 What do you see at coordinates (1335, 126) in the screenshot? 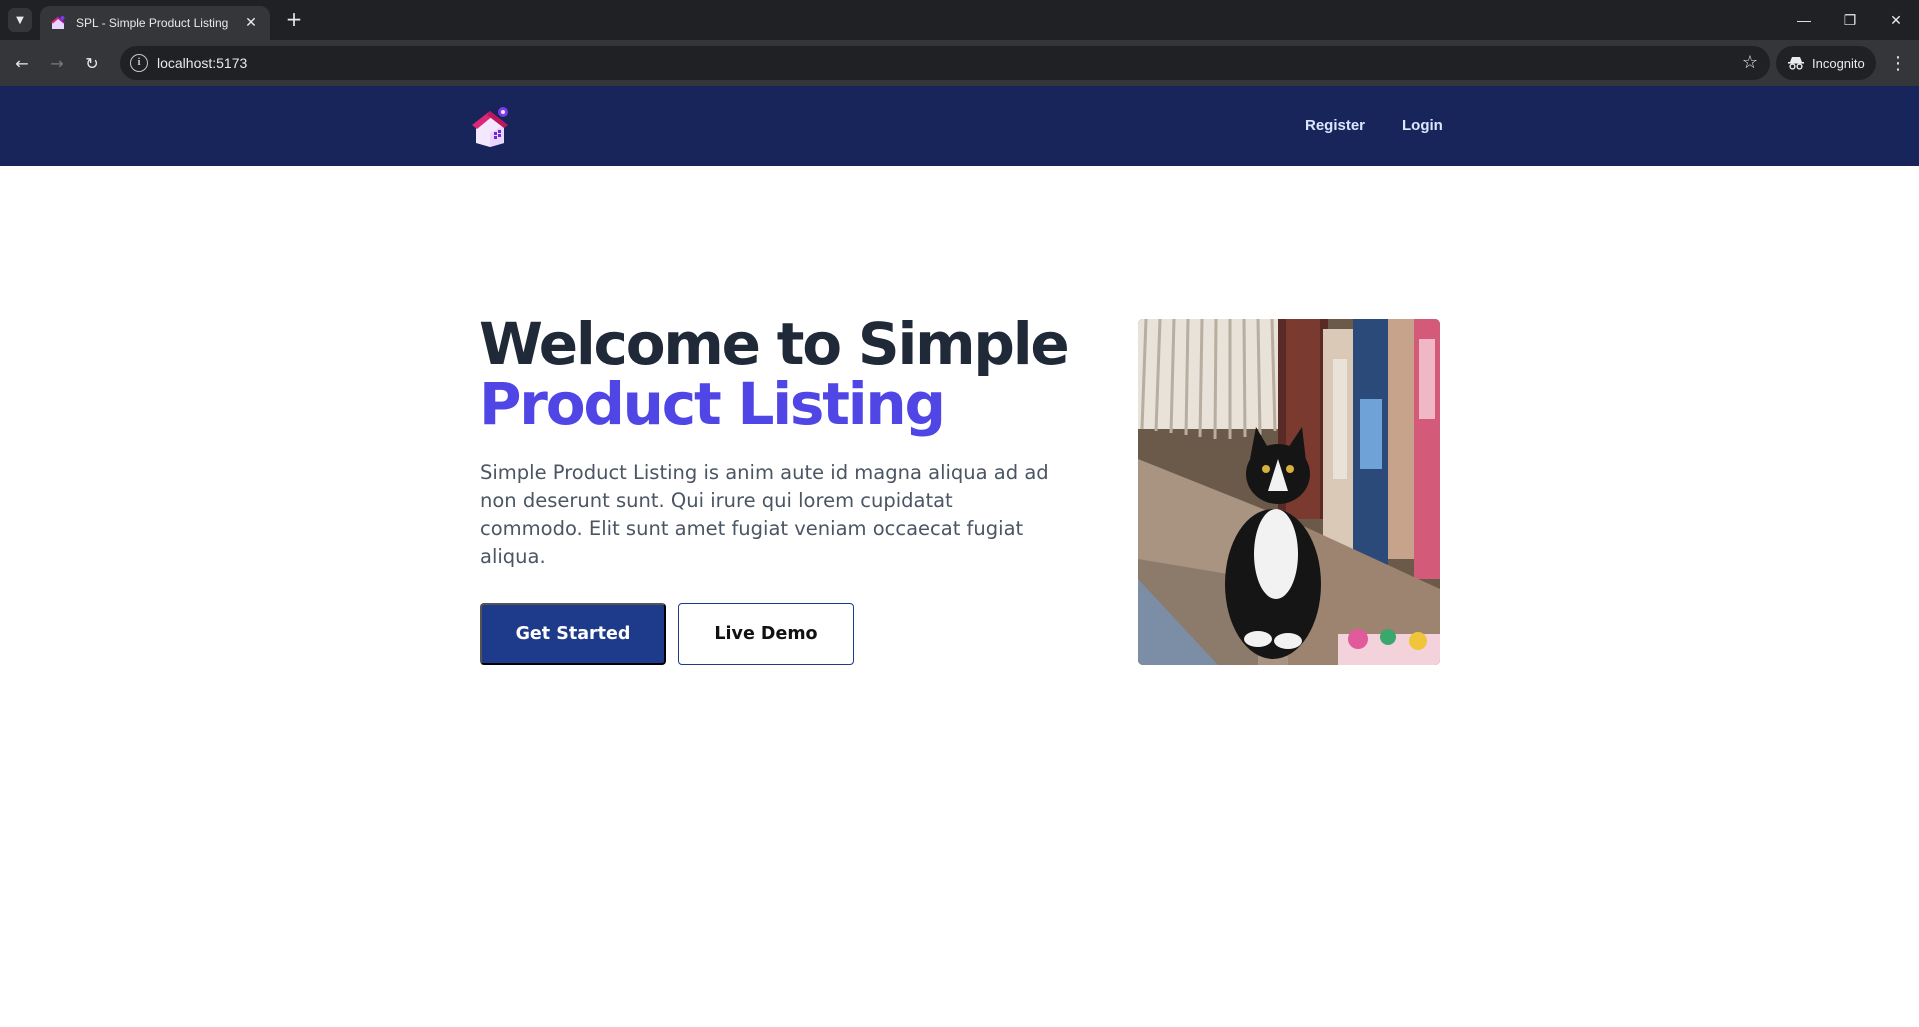
I see `nav-register-link: Register` at bounding box center [1335, 126].